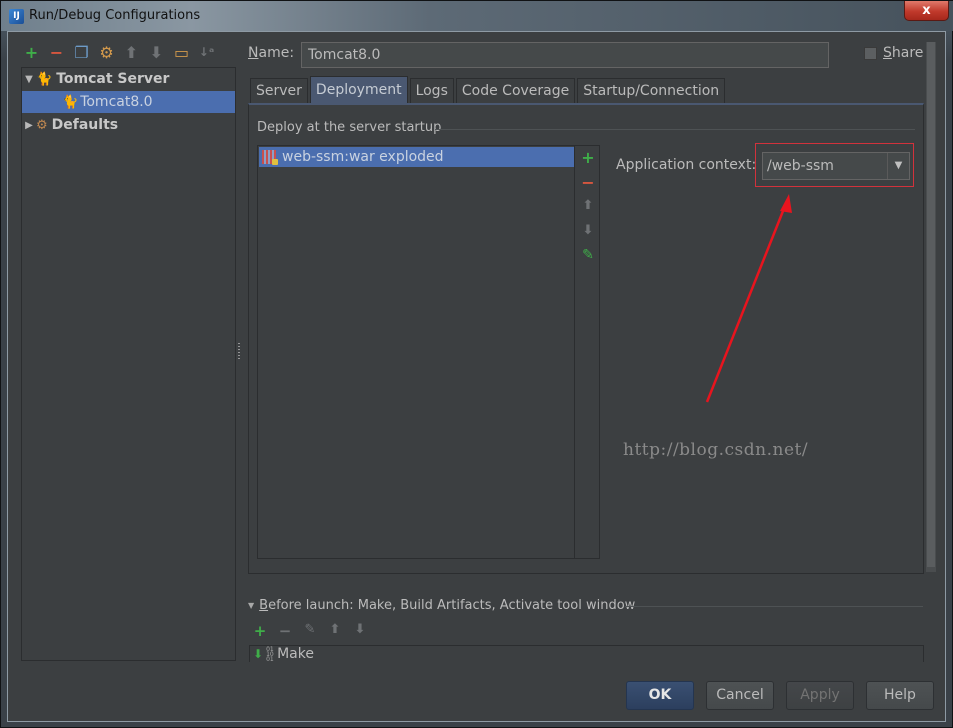  Describe the element at coordinates (686, 165) in the screenshot. I see `application-context-label: Application context:` at that location.